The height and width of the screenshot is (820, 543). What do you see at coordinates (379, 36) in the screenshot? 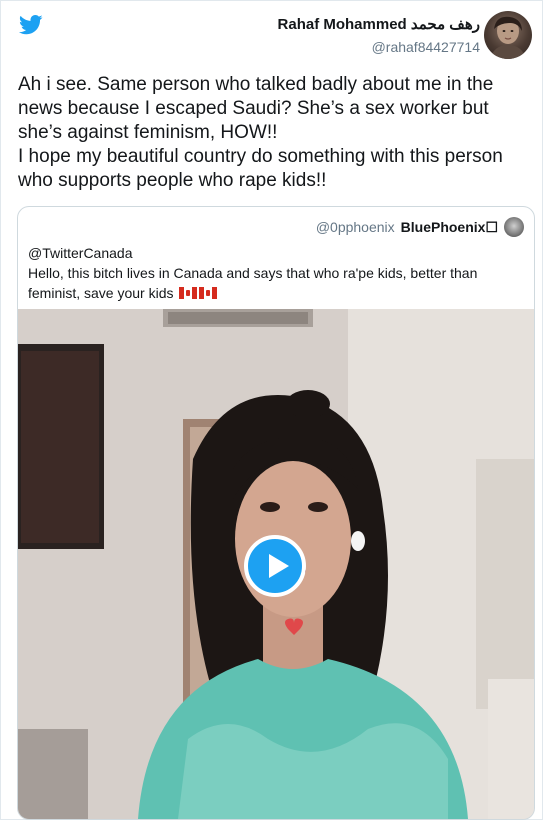
I see `tweet-author: Rahaf Mohammed رهف محمد @rahaf84427714` at bounding box center [379, 36].